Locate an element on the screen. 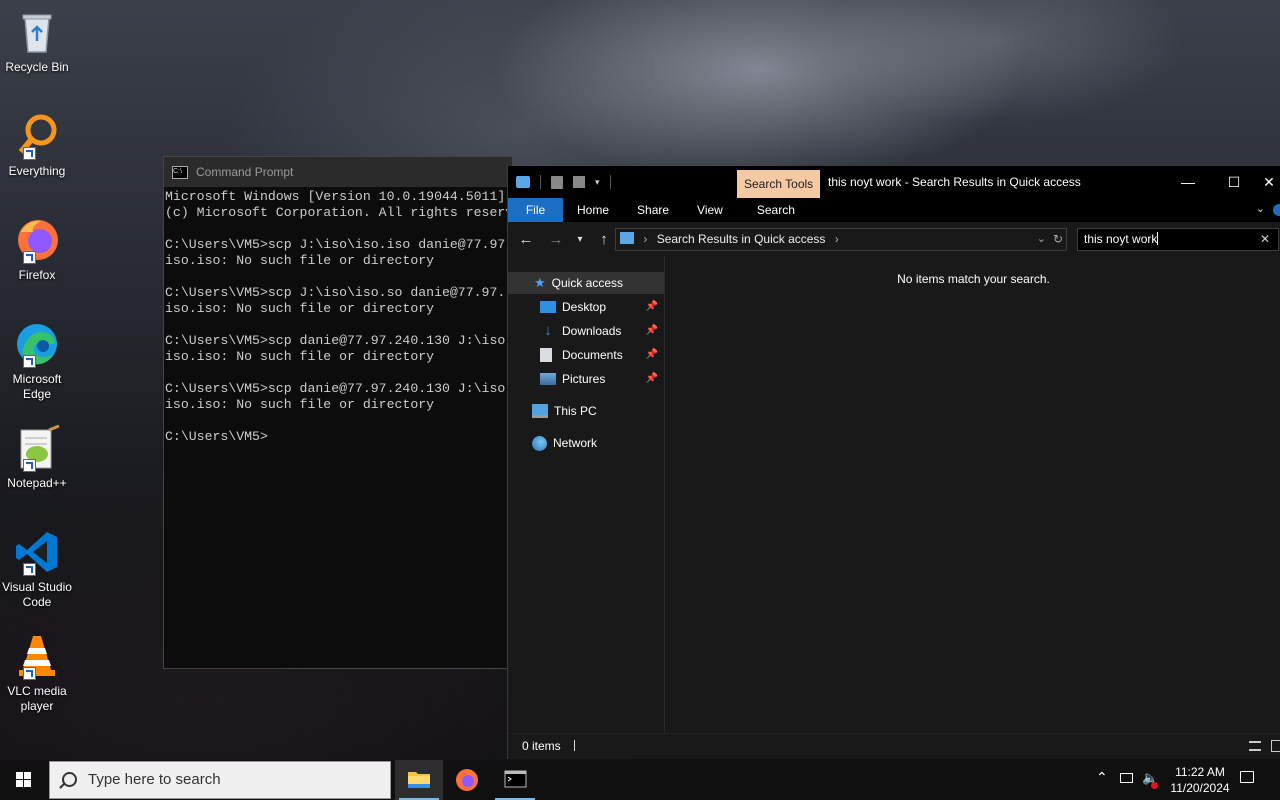 The height and width of the screenshot is (800, 1280). search-tools-contextual-tab: Search Tools is located at coordinates (779, 184).